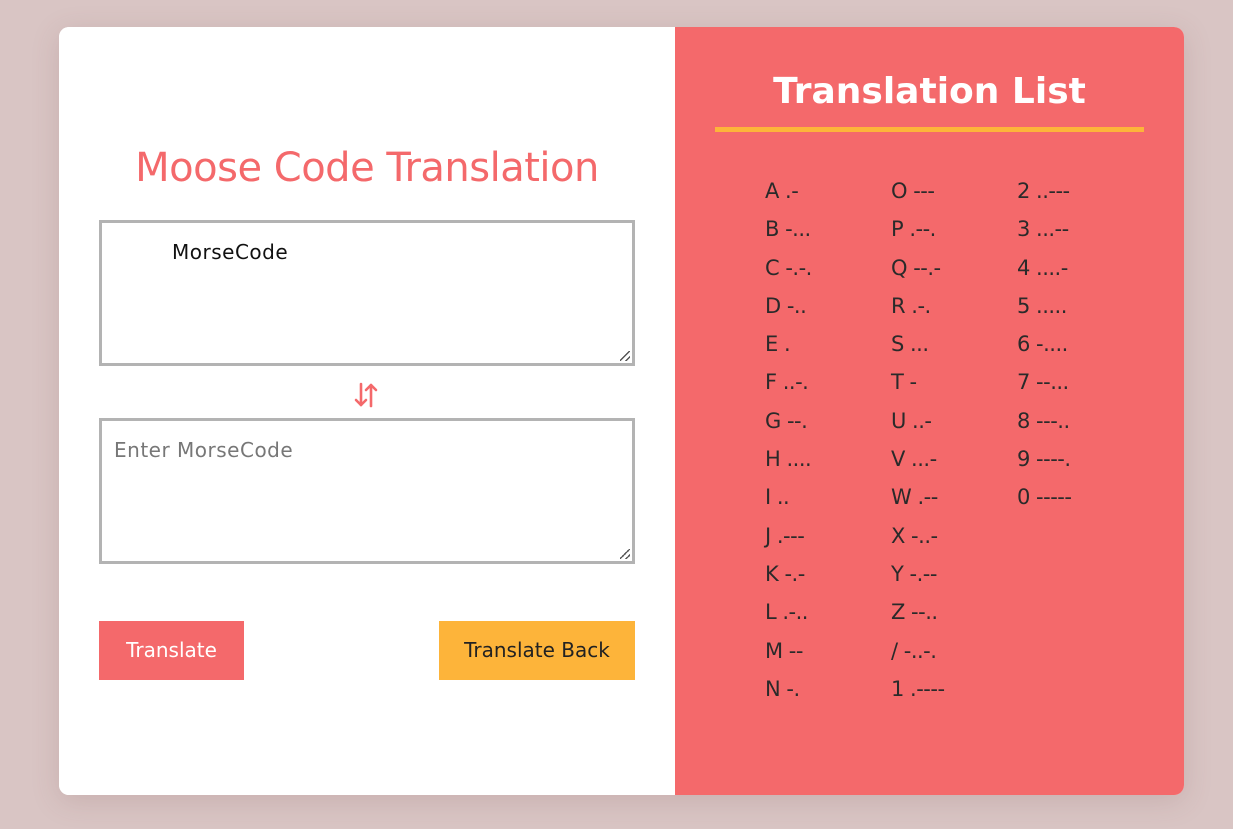 The width and height of the screenshot is (1233, 829). Describe the element at coordinates (782, 191) in the screenshot. I see `list-item: A .-` at that location.